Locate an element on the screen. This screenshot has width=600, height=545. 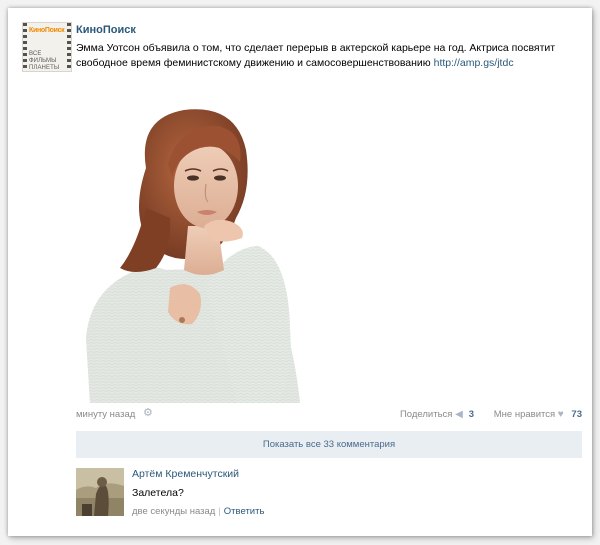
film-strip-left is located at coordinates (25, 47).